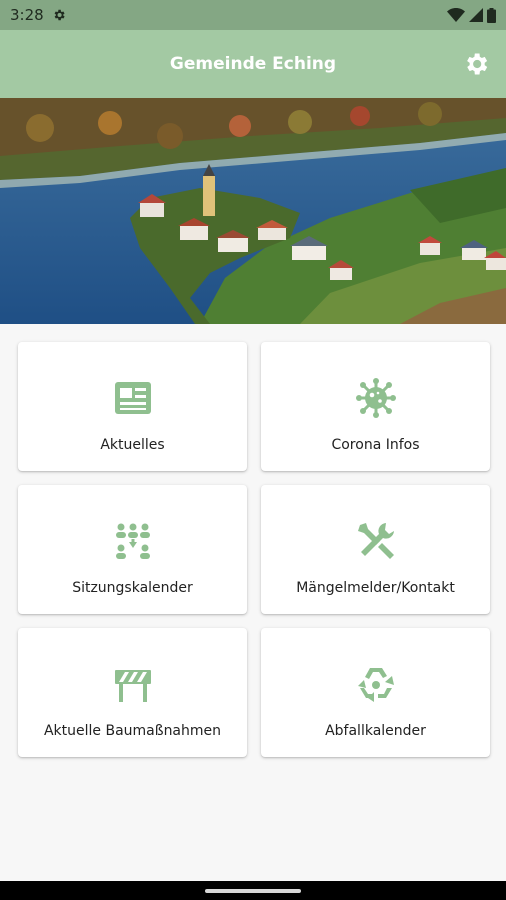  Describe the element at coordinates (375, 541) in the screenshot. I see `tools-icon` at that location.